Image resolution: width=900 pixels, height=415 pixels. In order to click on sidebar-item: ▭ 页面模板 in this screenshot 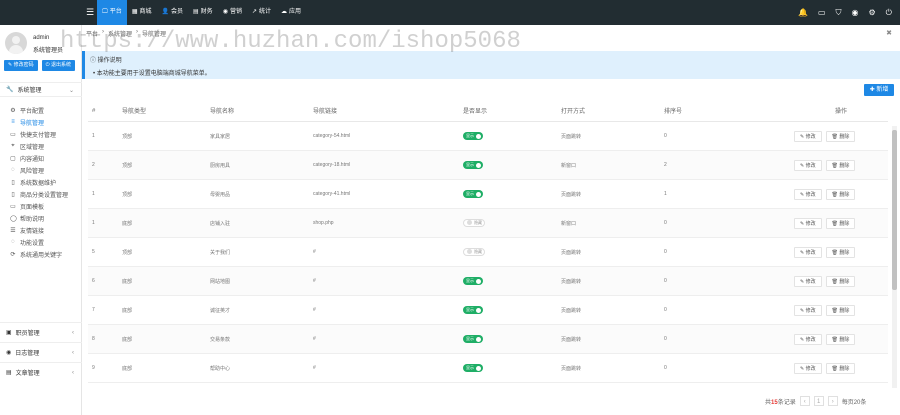, I will do `click(41, 206)`.